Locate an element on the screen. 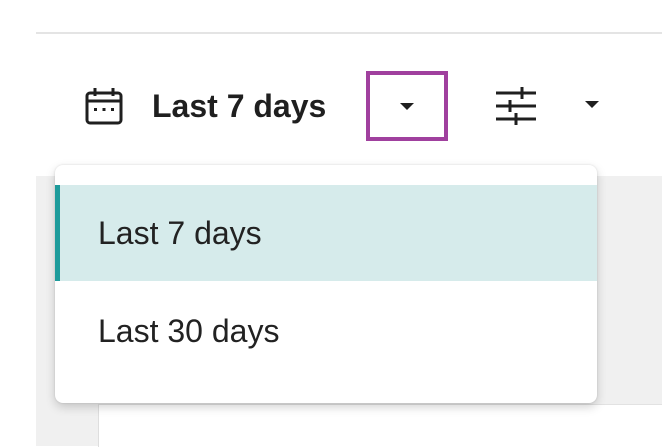 This screenshot has width=662, height=447. date-range-dropdown-button is located at coordinates (407, 106).